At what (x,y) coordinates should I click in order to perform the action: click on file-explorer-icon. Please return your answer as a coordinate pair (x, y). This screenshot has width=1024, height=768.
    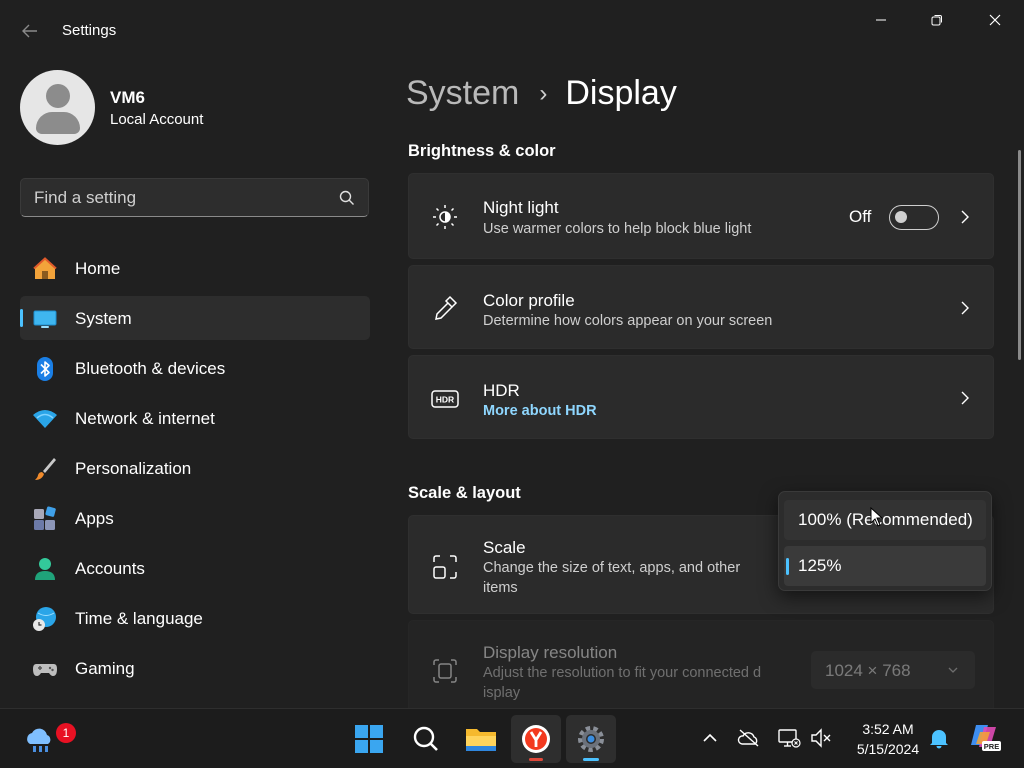
    Looking at the image, I should click on (481, 740).